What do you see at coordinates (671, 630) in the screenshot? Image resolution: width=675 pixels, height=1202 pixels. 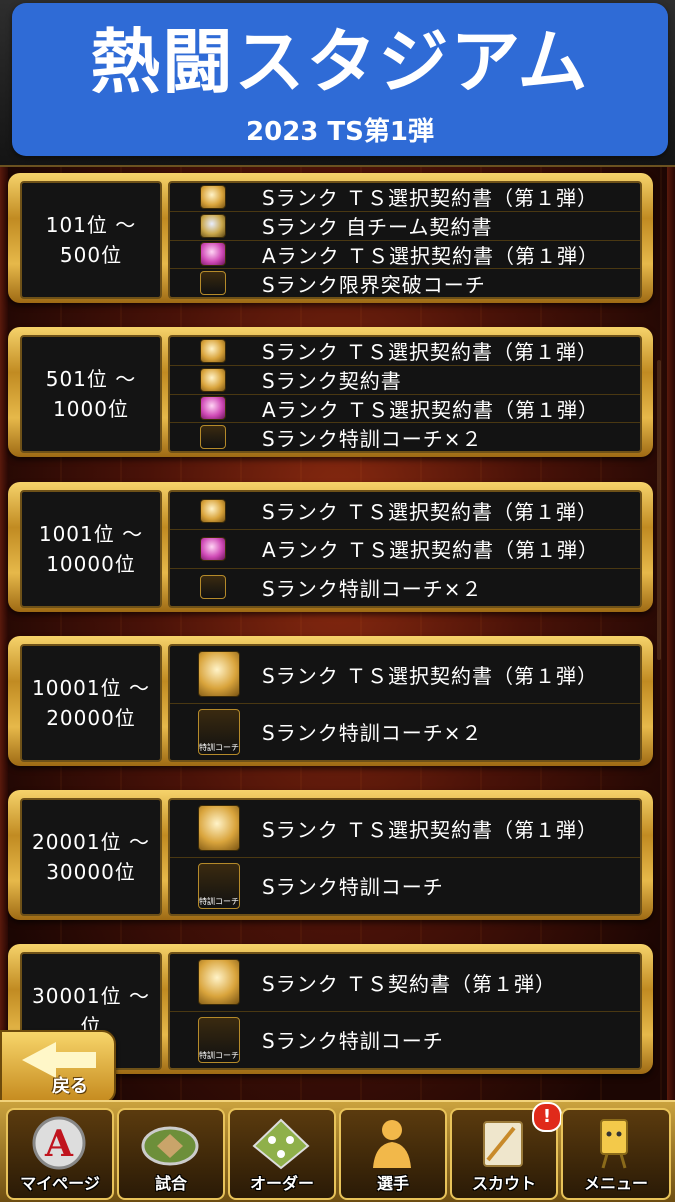 I see `right-frame-rail` at bounding box center [671, 630].